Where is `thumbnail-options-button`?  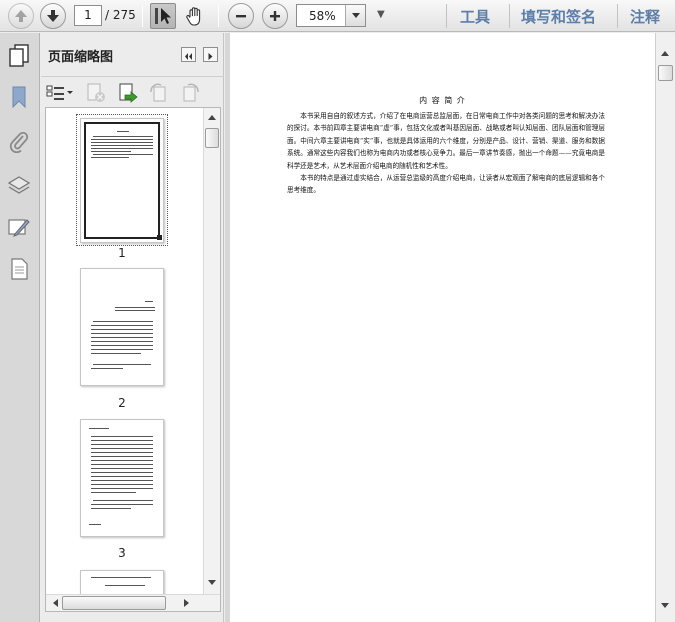 thumbnail-options-button is located at coordinates (60, 93).